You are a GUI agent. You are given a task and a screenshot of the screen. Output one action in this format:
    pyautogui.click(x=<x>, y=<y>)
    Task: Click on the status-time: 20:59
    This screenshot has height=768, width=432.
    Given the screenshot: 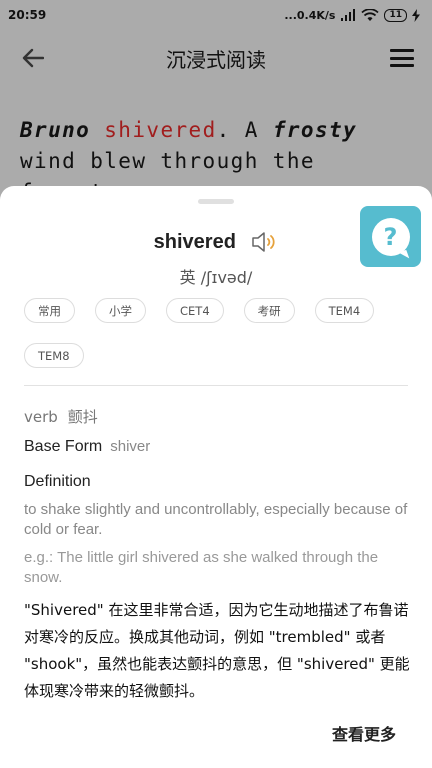 What is the action you would take?
    pyautogui.click(x=27, y=15)
    